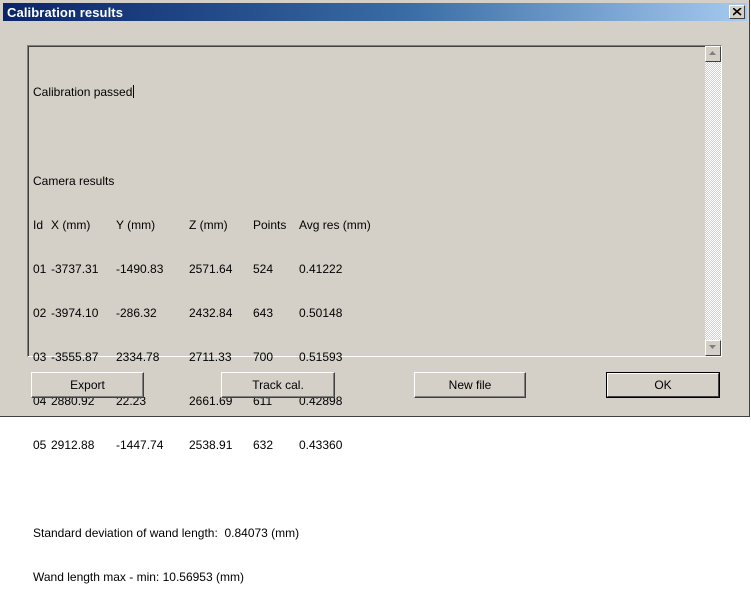  What do you see at coordinates (321, 356) in the screenshot?
I see `avg-res-value: 0.51593` at bounding box center [321, 356].